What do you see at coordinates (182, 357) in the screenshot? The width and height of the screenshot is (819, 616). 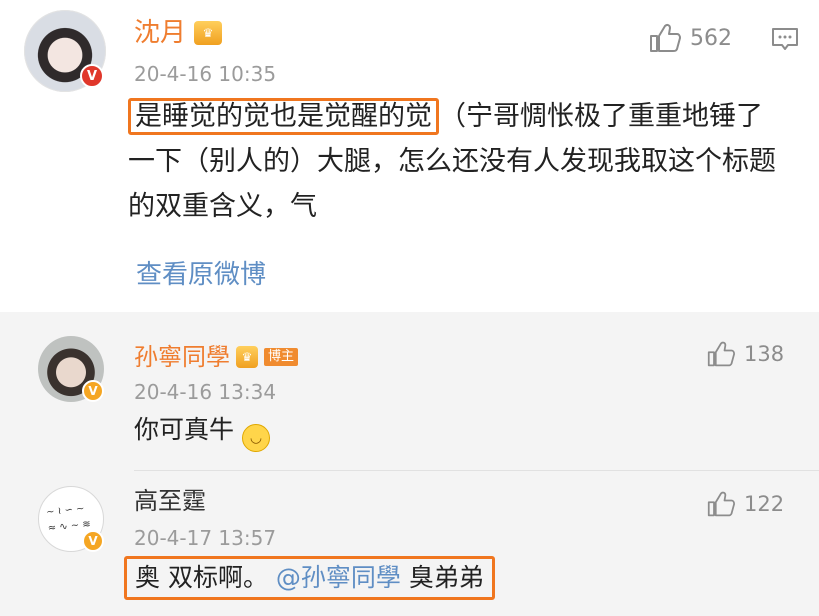 I see `reply-username: 孙寧同學` at bounding box center [182, 357].